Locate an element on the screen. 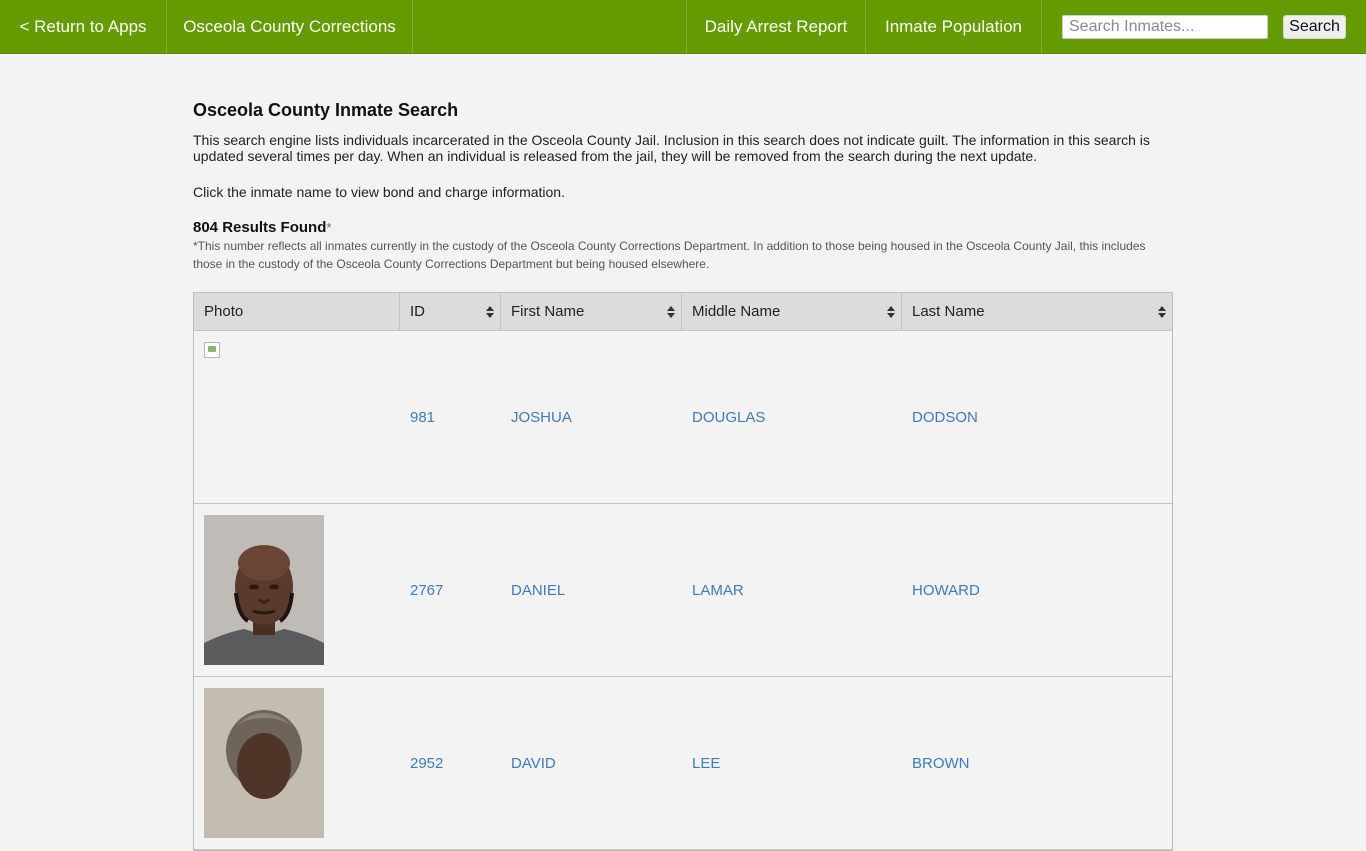 This screenshot has height=851, width=1366. middle-name-cell: DOUGLAS is located at coordinates (792, 417).